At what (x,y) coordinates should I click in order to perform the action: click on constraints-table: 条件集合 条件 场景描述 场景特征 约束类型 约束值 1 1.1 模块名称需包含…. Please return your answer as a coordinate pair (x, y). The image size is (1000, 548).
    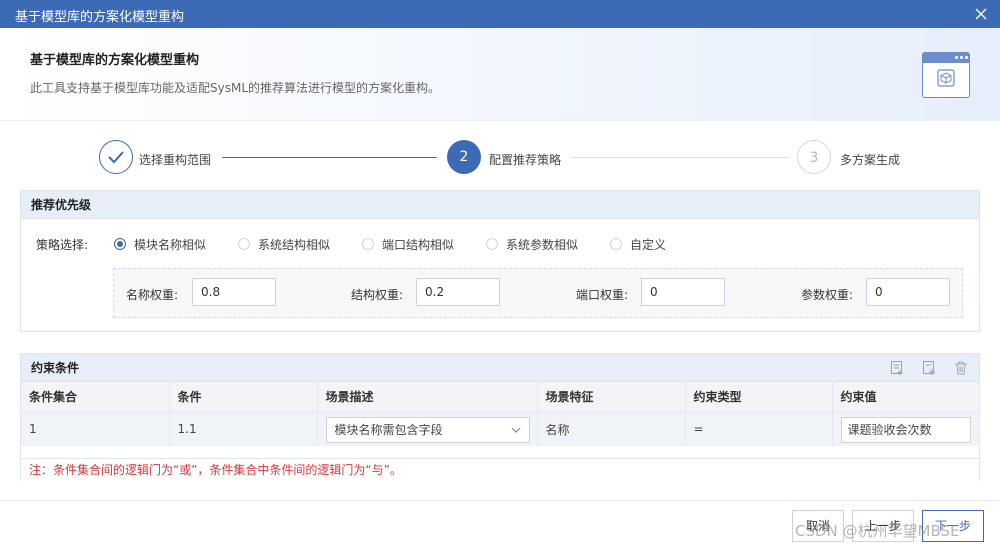
    Looking at the image, I should click on (500, 414).